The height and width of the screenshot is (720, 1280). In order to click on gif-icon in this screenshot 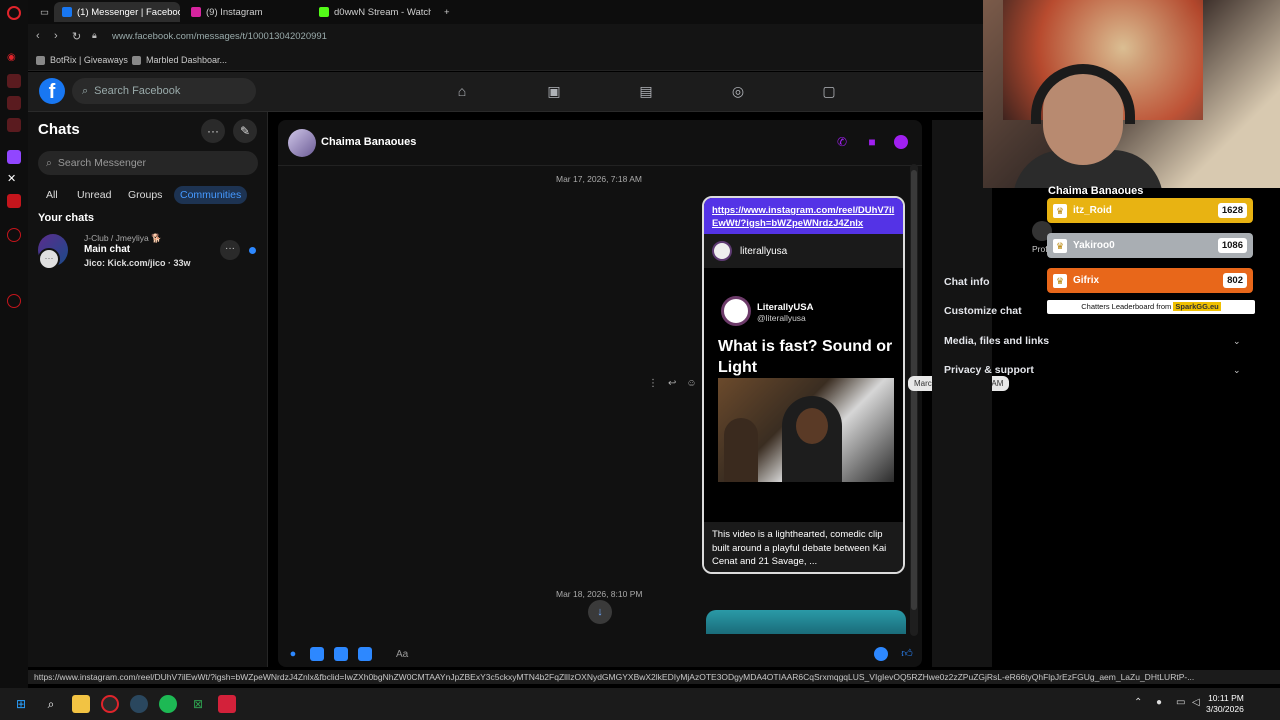, I will do `click(365, 654)`.